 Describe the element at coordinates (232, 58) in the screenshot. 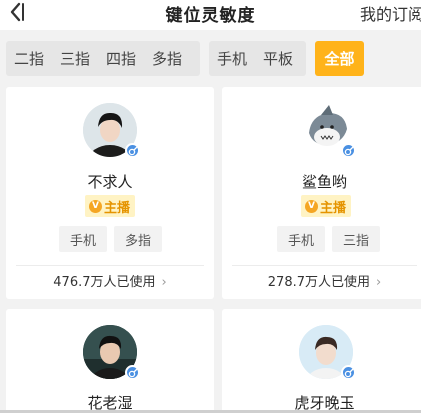

I see `filter-phone: 手机` at that location.